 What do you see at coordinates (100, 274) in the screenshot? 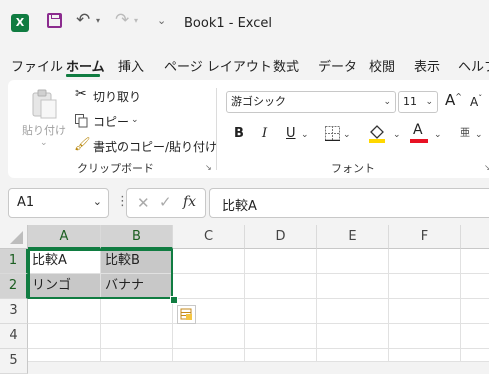
I see `selection-border` at bounding box center [100, 274].